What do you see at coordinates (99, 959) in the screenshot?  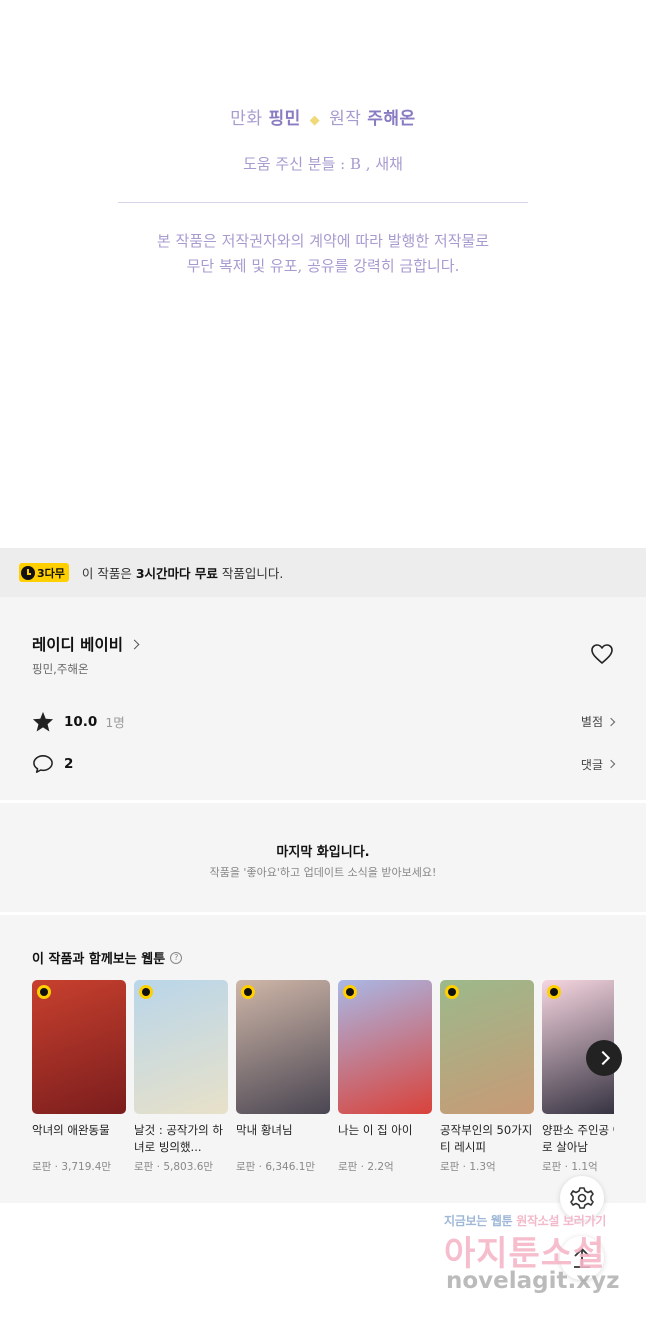 I see `recommendations-title: 이 작품과 함께보는 웹툰` at bounding box center [99, 959].